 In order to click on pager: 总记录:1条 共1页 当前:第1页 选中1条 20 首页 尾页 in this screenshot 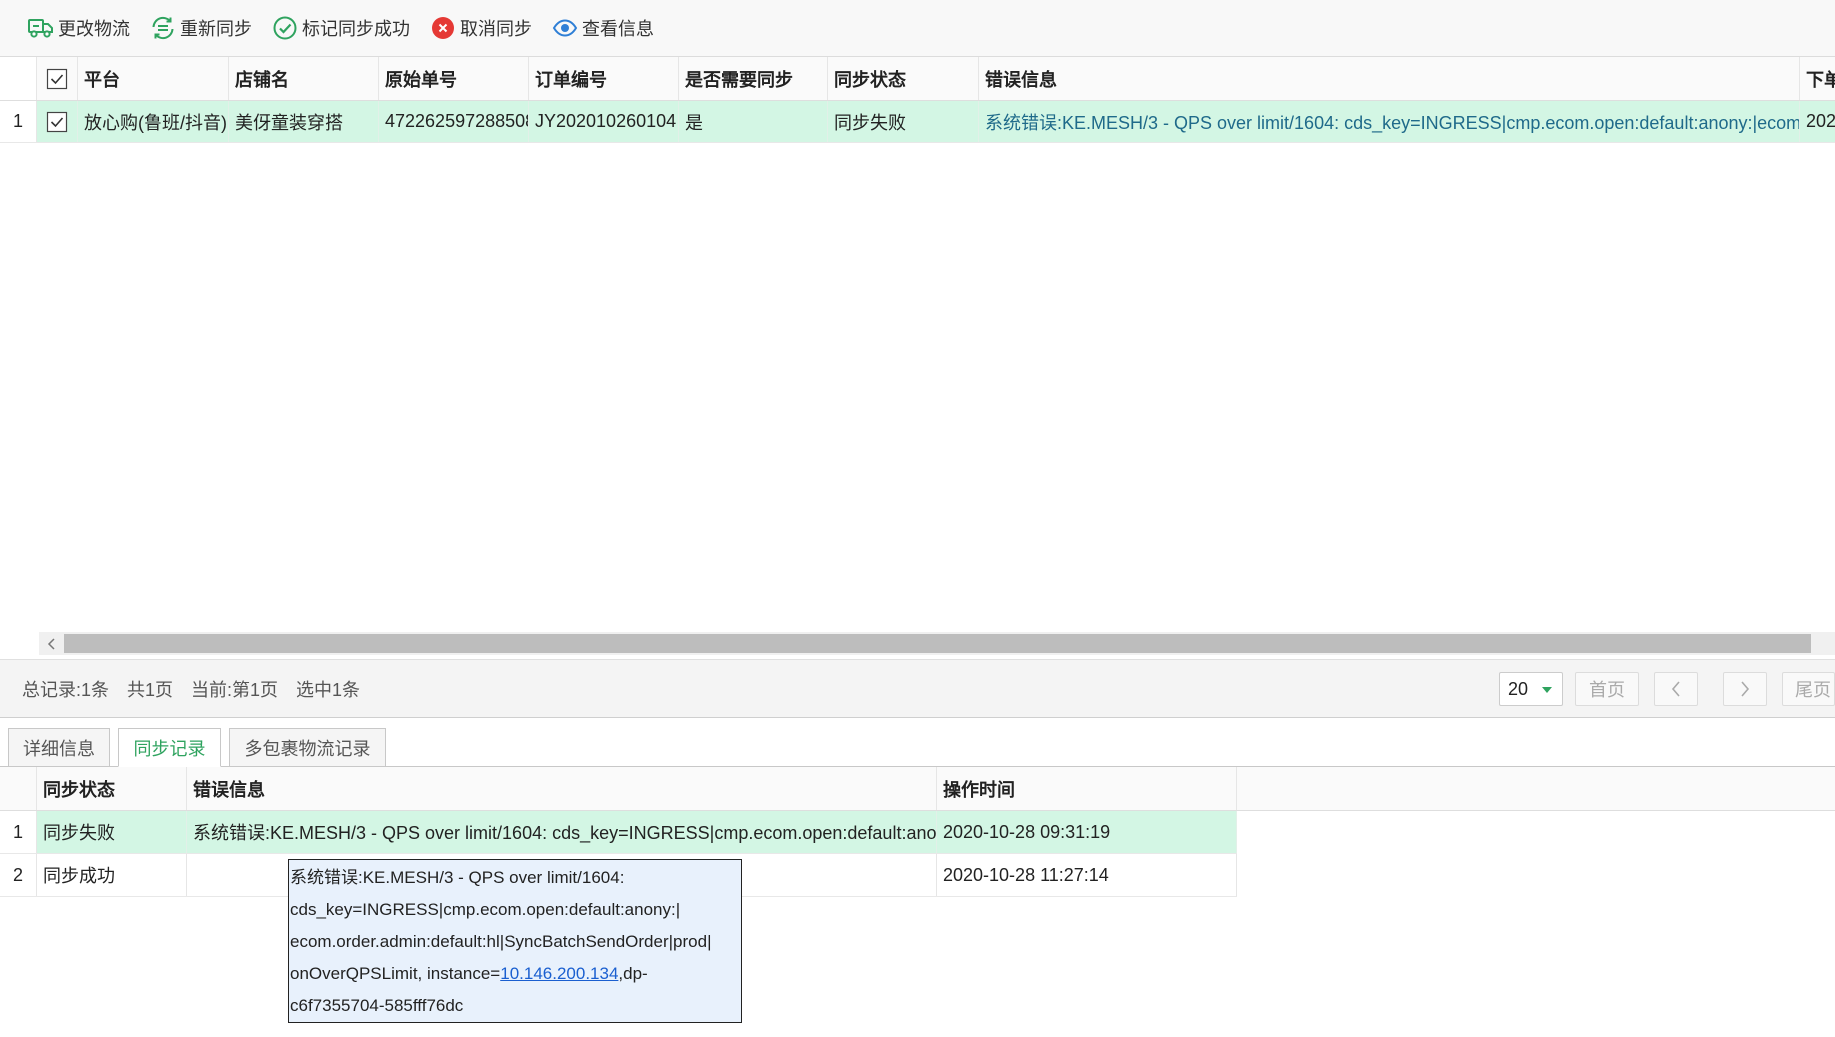, I will do `click(917, 688)`.